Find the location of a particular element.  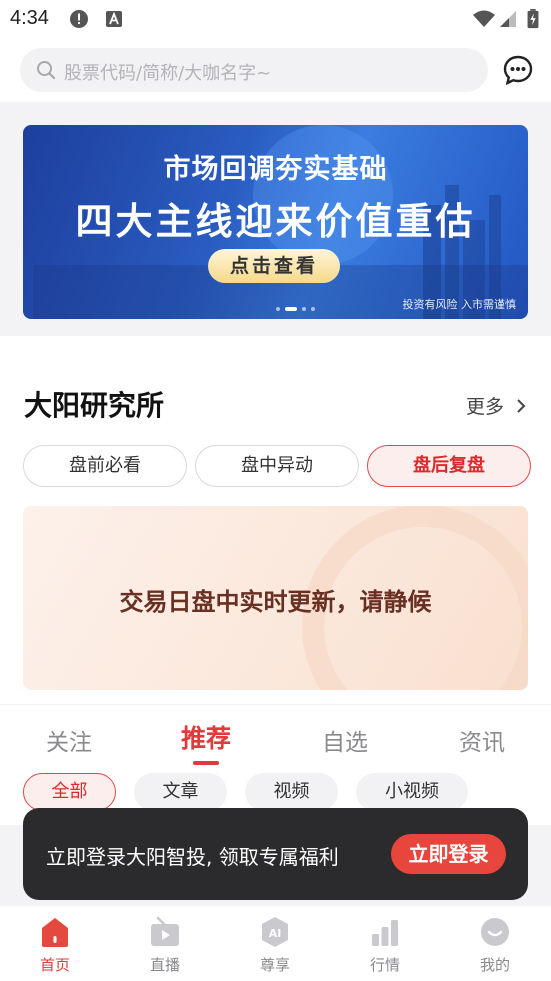

chip-articles: 文章 is located at coordinates (180, 792).